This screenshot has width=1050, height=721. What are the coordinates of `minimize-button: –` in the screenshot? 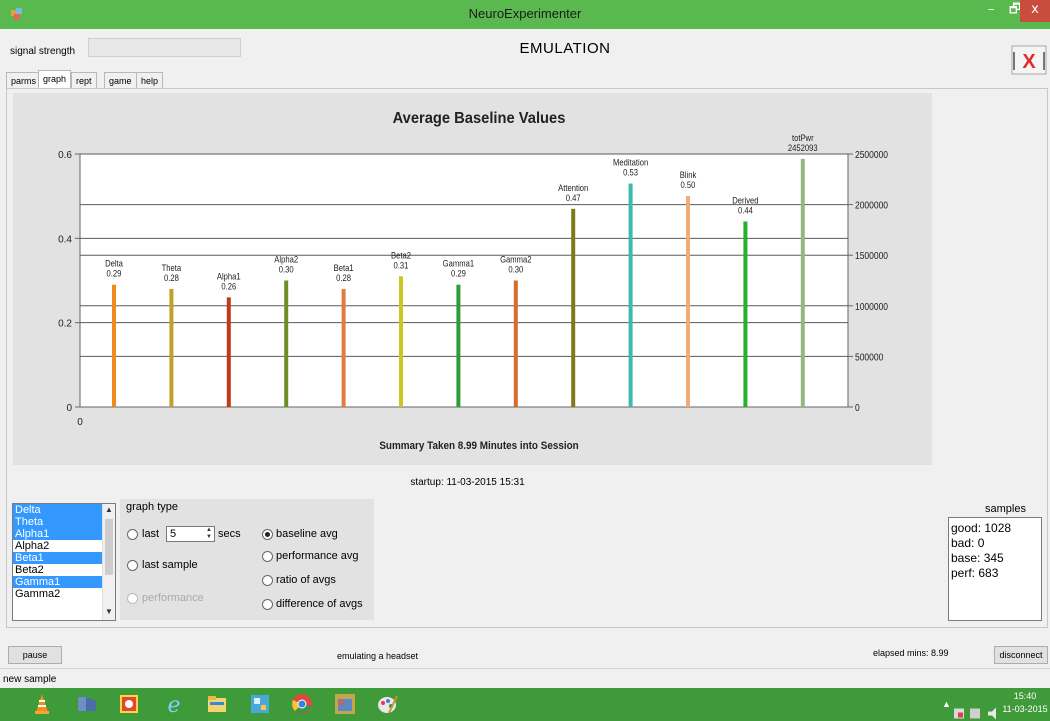 It's located at (991, 11).